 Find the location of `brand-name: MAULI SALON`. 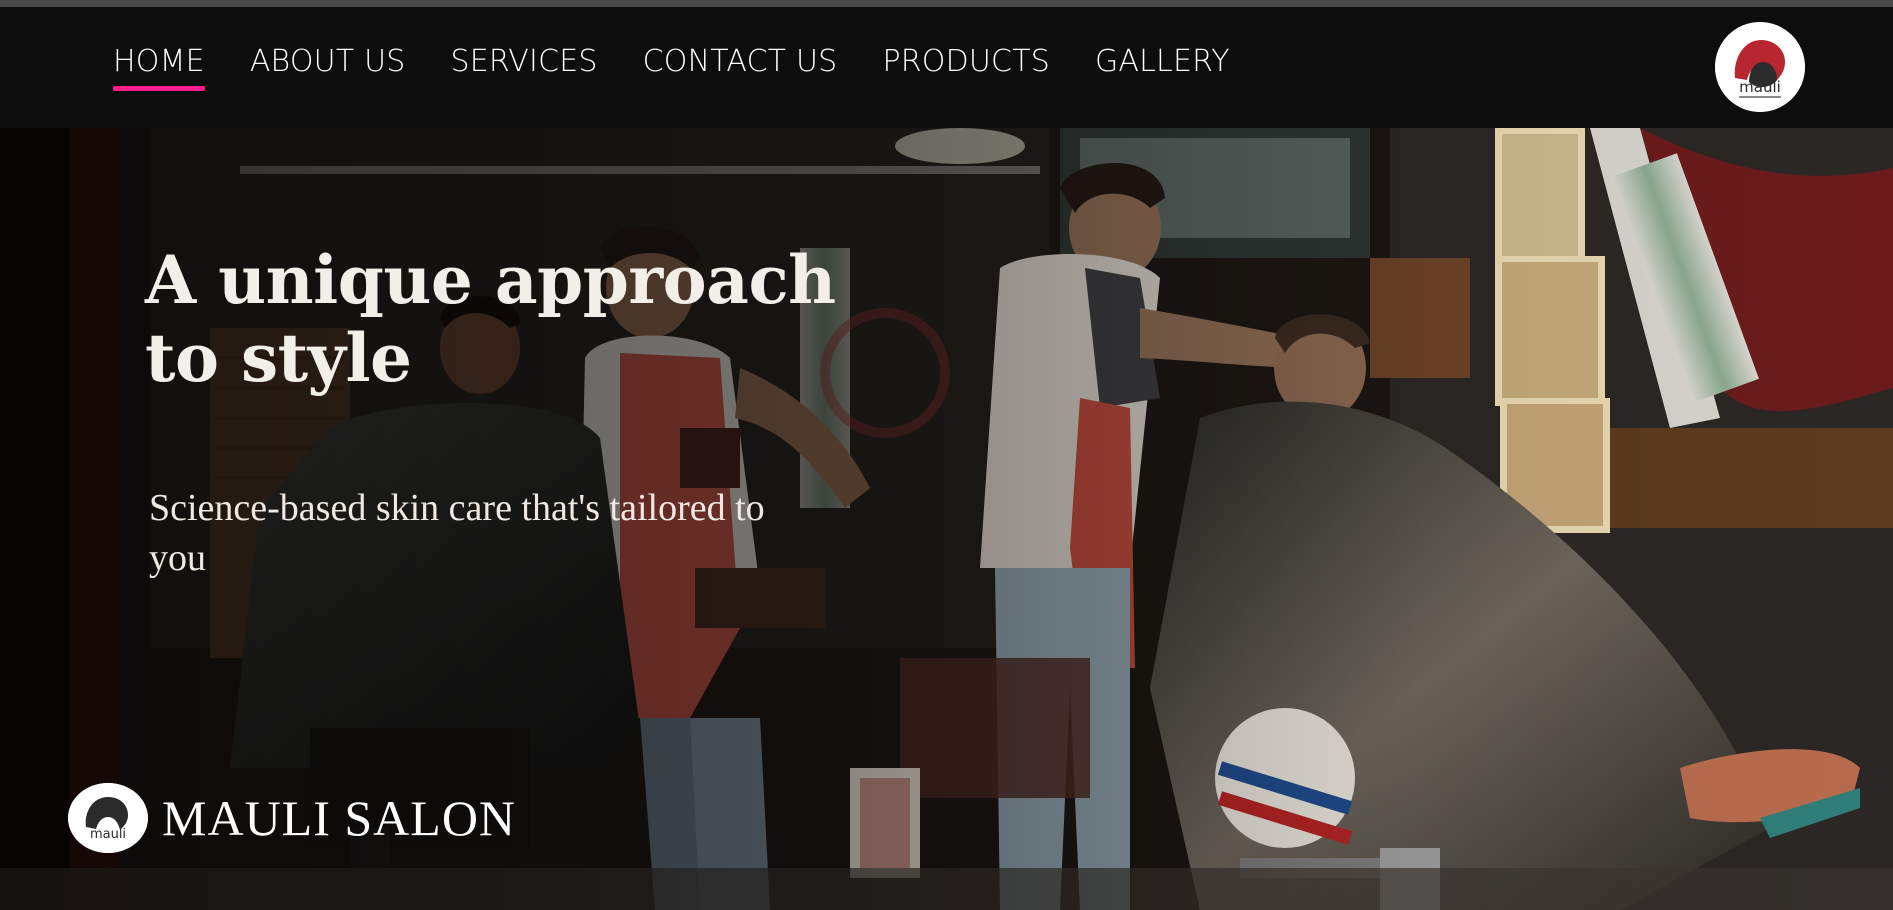

brand-name: MAULI SALON is located at coordinates (339, 818).